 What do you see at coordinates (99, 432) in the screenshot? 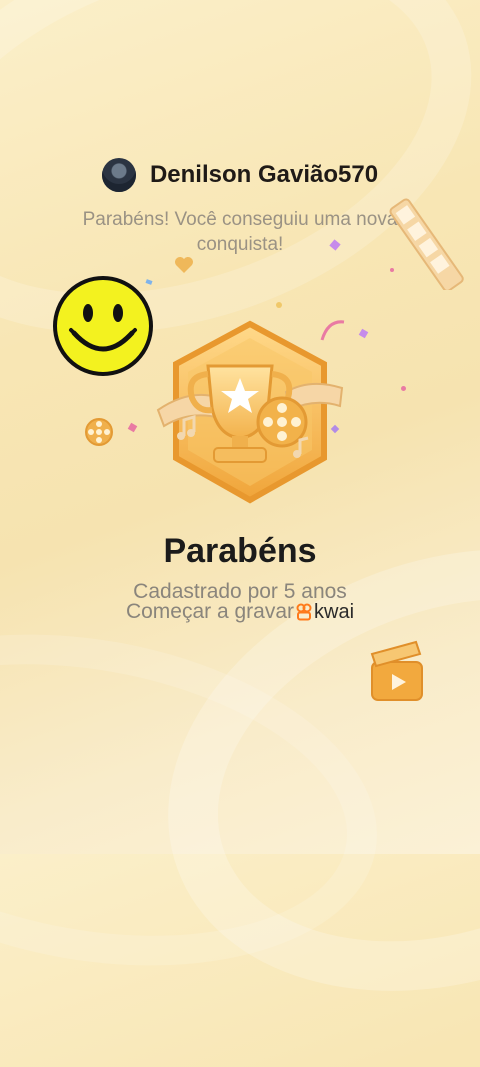
I see `film-reel-icon` at bounding box center [99, 432].